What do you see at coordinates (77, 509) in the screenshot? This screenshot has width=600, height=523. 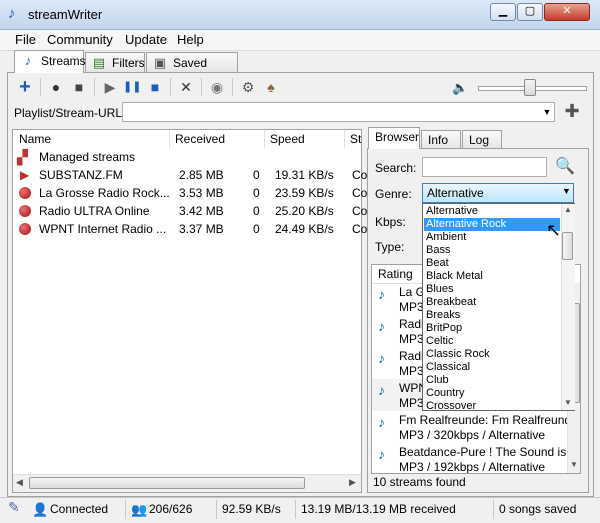 I see `connection-status: 👤 Connected` at bounding box center [77, 509].